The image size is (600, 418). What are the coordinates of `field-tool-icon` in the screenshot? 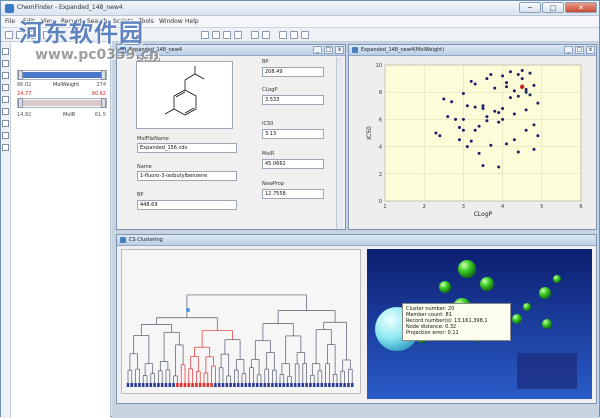 It's located at (5, 75).